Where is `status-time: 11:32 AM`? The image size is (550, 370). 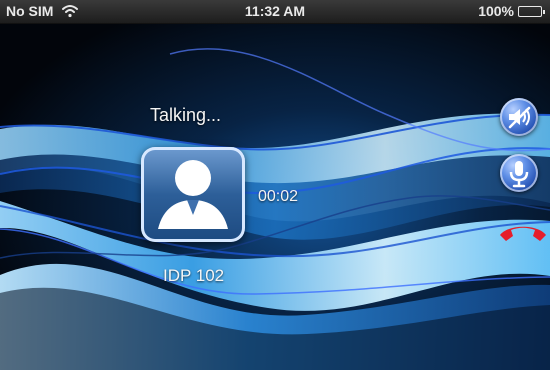 status-time: 11:32 AM is located at coordinates (275, 11).